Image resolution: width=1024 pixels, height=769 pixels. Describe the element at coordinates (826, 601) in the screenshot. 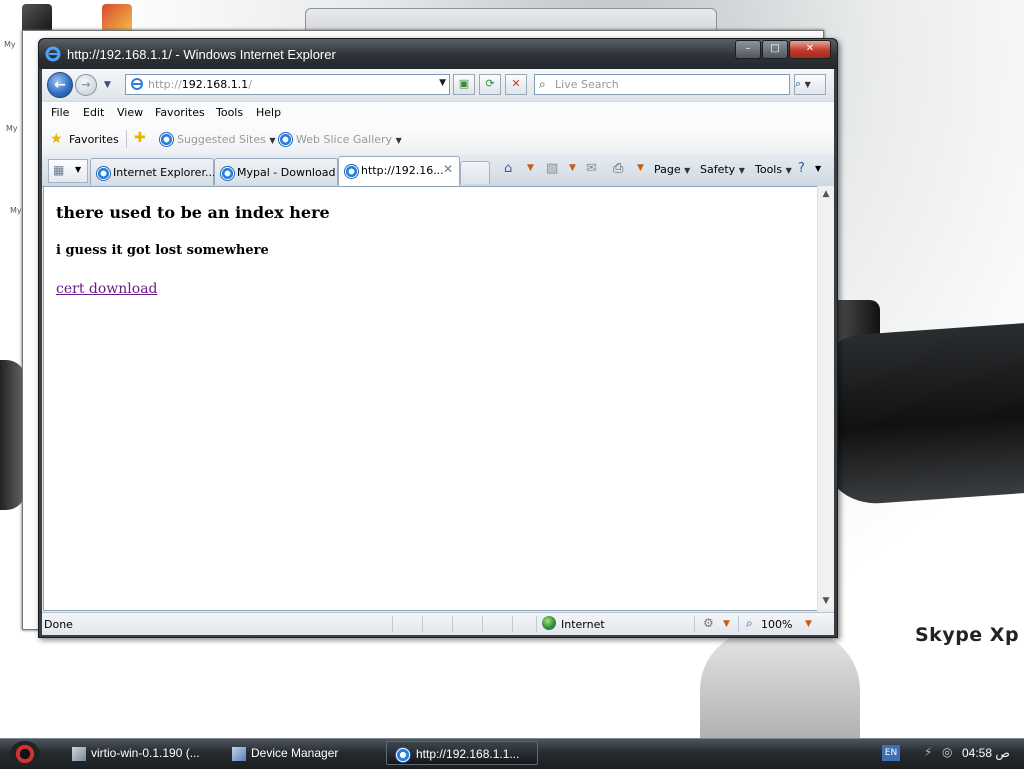

I see `scroll-down-arrow-icon: ▼` at that location.